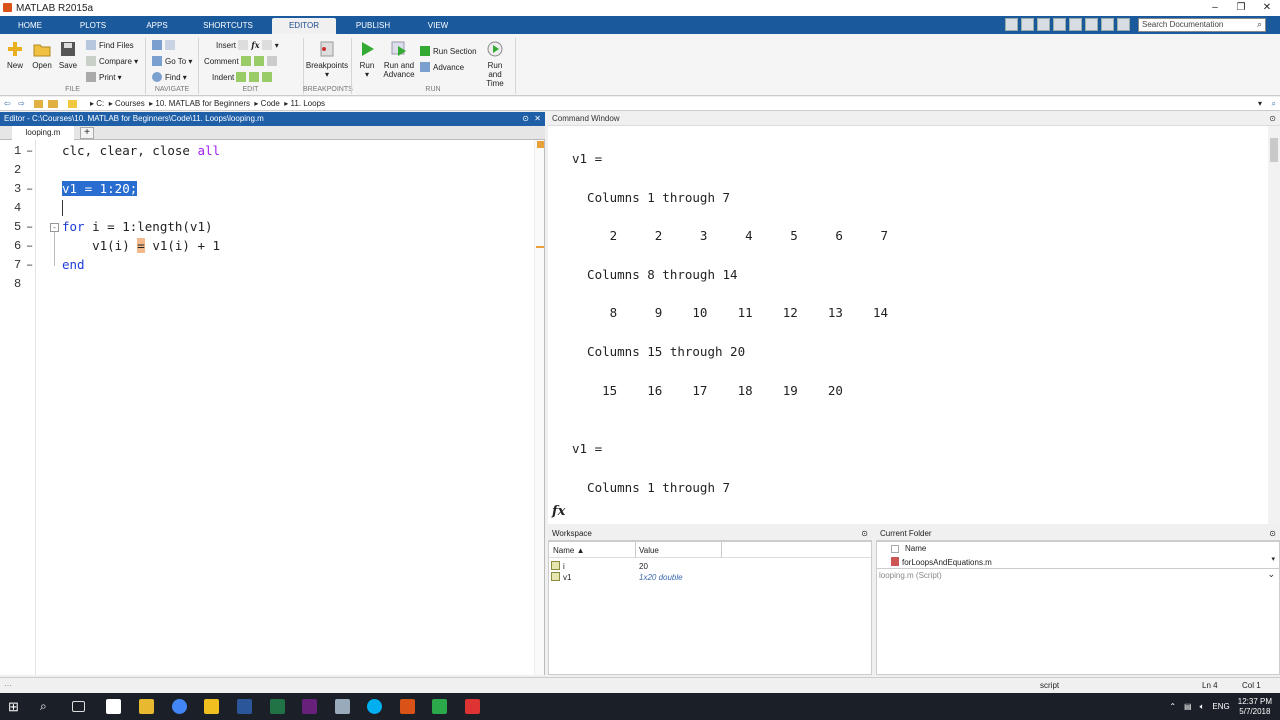  Describe the element at coordinates (561, 577) in the screenshot. I see `table-row: v1` at that location.